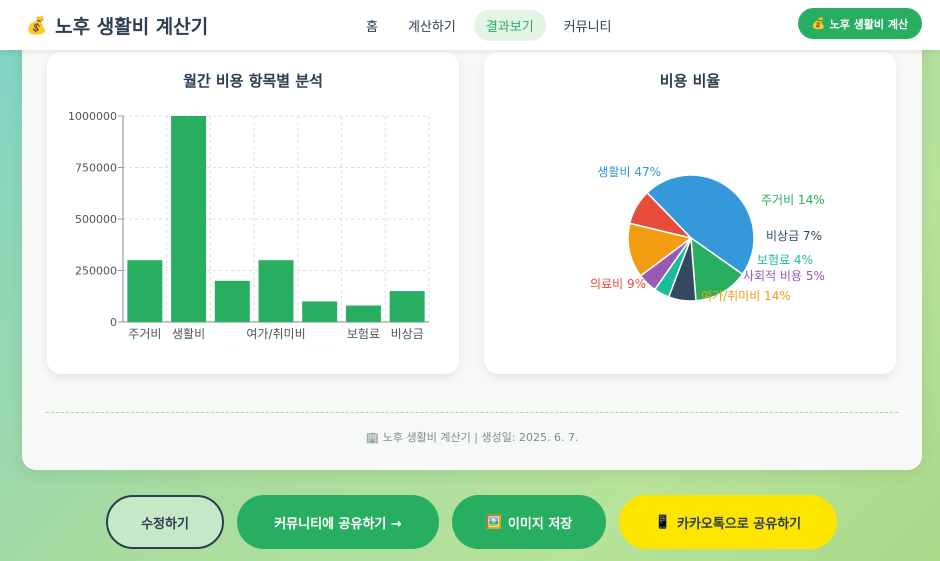 The width and height of the screenshot is (940, 561). I want to click on footer-text: 노후 생활비 계산기 | 생성일: 2025. 6. 7., so click(480, 437).